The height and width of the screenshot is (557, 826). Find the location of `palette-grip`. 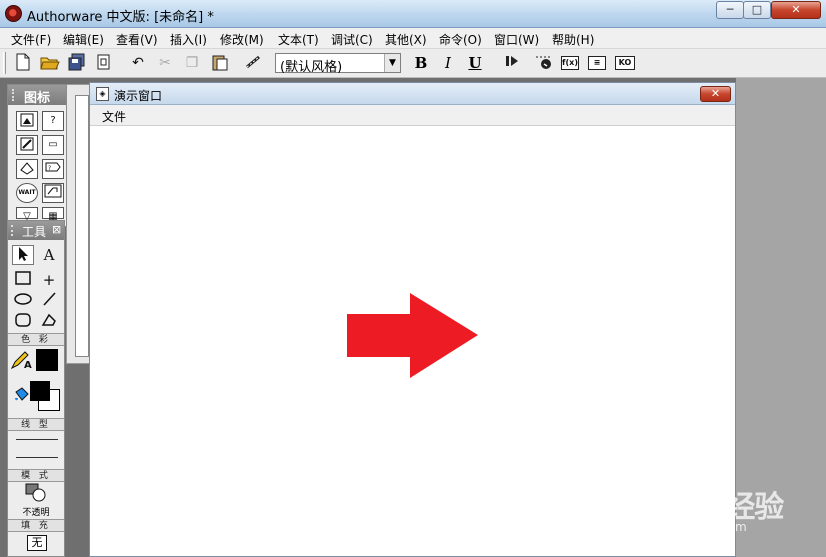

palette-grip is located at coordinates (14, 95).